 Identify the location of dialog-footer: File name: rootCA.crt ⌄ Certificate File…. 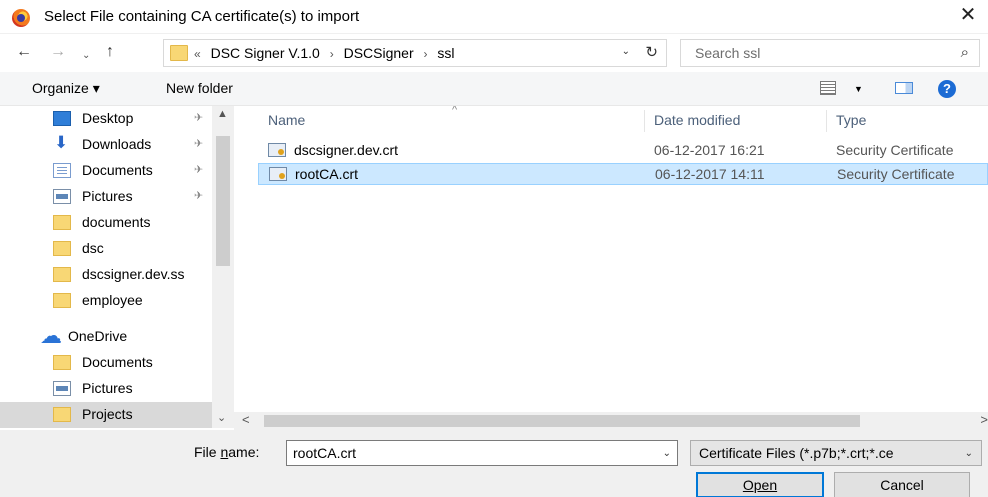
(494, 463).